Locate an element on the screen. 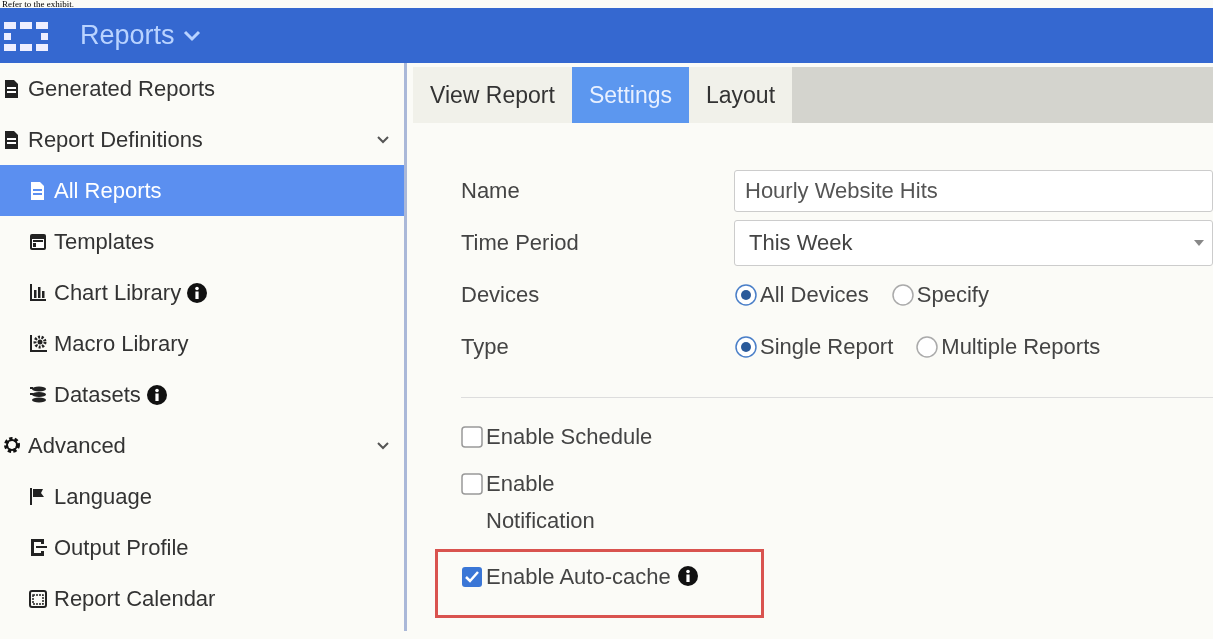 The width and height of the screenshot is (1213, 639). text-field: Hourly Website Hits is located at coordinates (973, 191).